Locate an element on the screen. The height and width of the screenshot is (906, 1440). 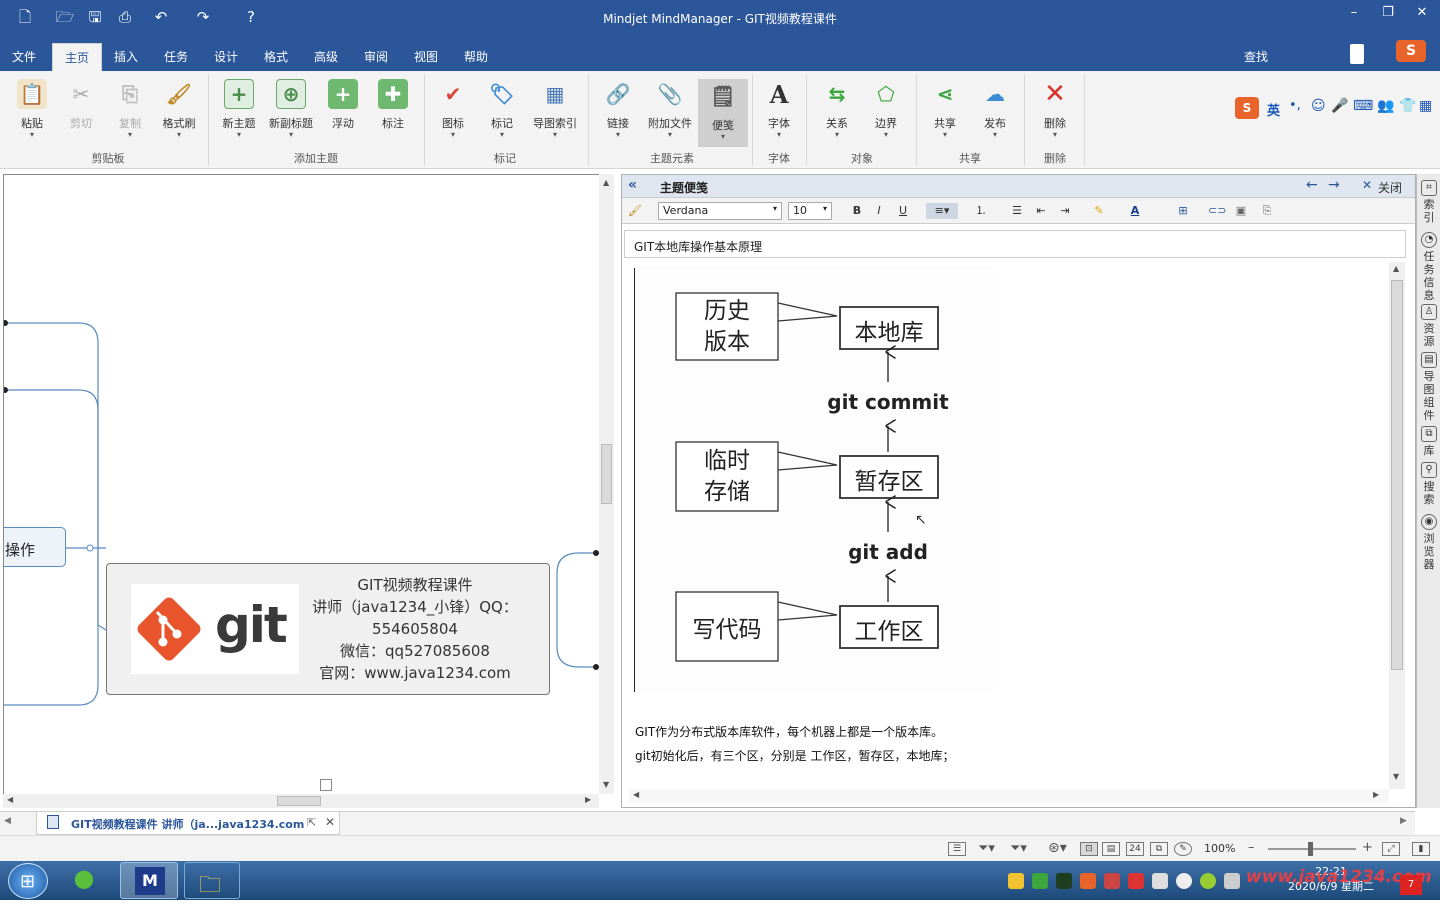
tag-button: 🏷 标记 ▾ is located at coordinates (502, 109).